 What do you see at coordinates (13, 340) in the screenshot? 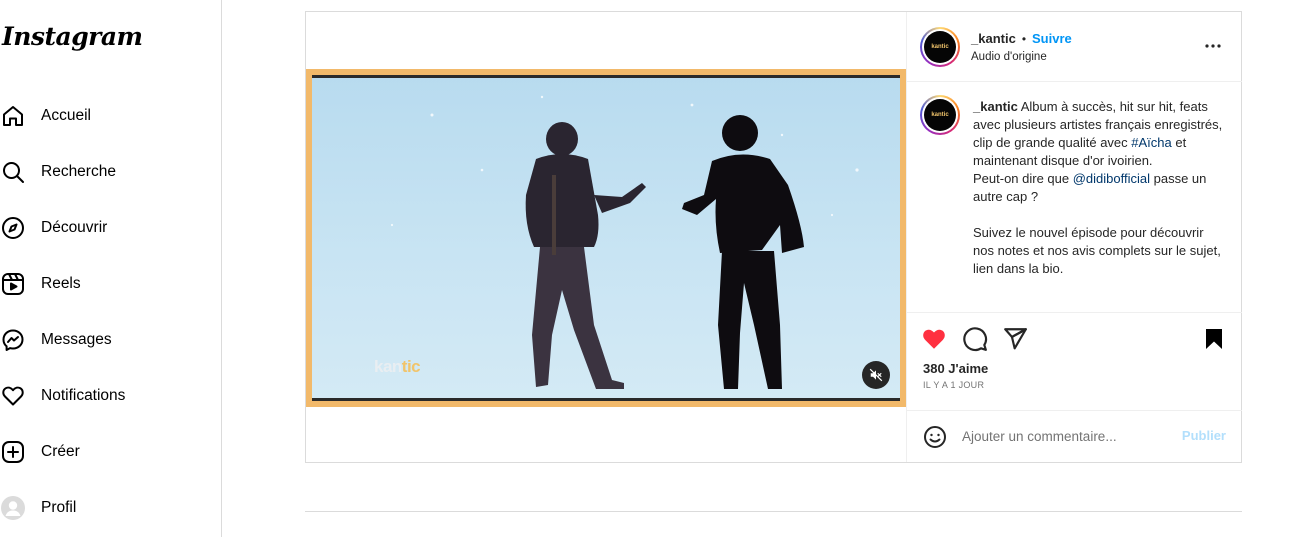
I see `messenger-icon` at bounding box center [13, 340].